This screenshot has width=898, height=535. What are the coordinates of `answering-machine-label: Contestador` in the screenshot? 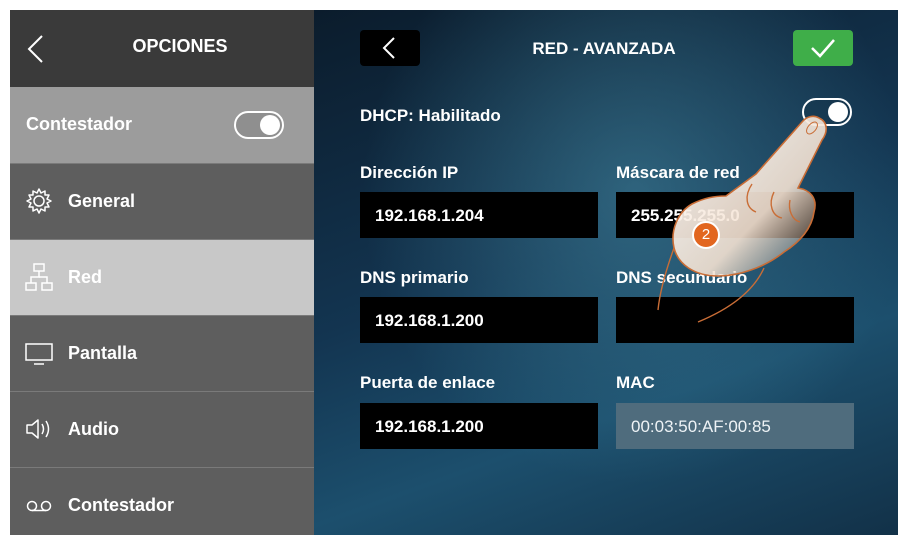 It's located at (79, 124).